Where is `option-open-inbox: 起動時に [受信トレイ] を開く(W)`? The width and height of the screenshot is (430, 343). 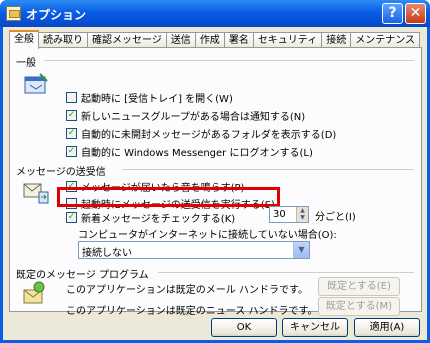
option-open-inbox: 起動時に [受信トレイ] を開く(W) is located at coordinates (149, 97).